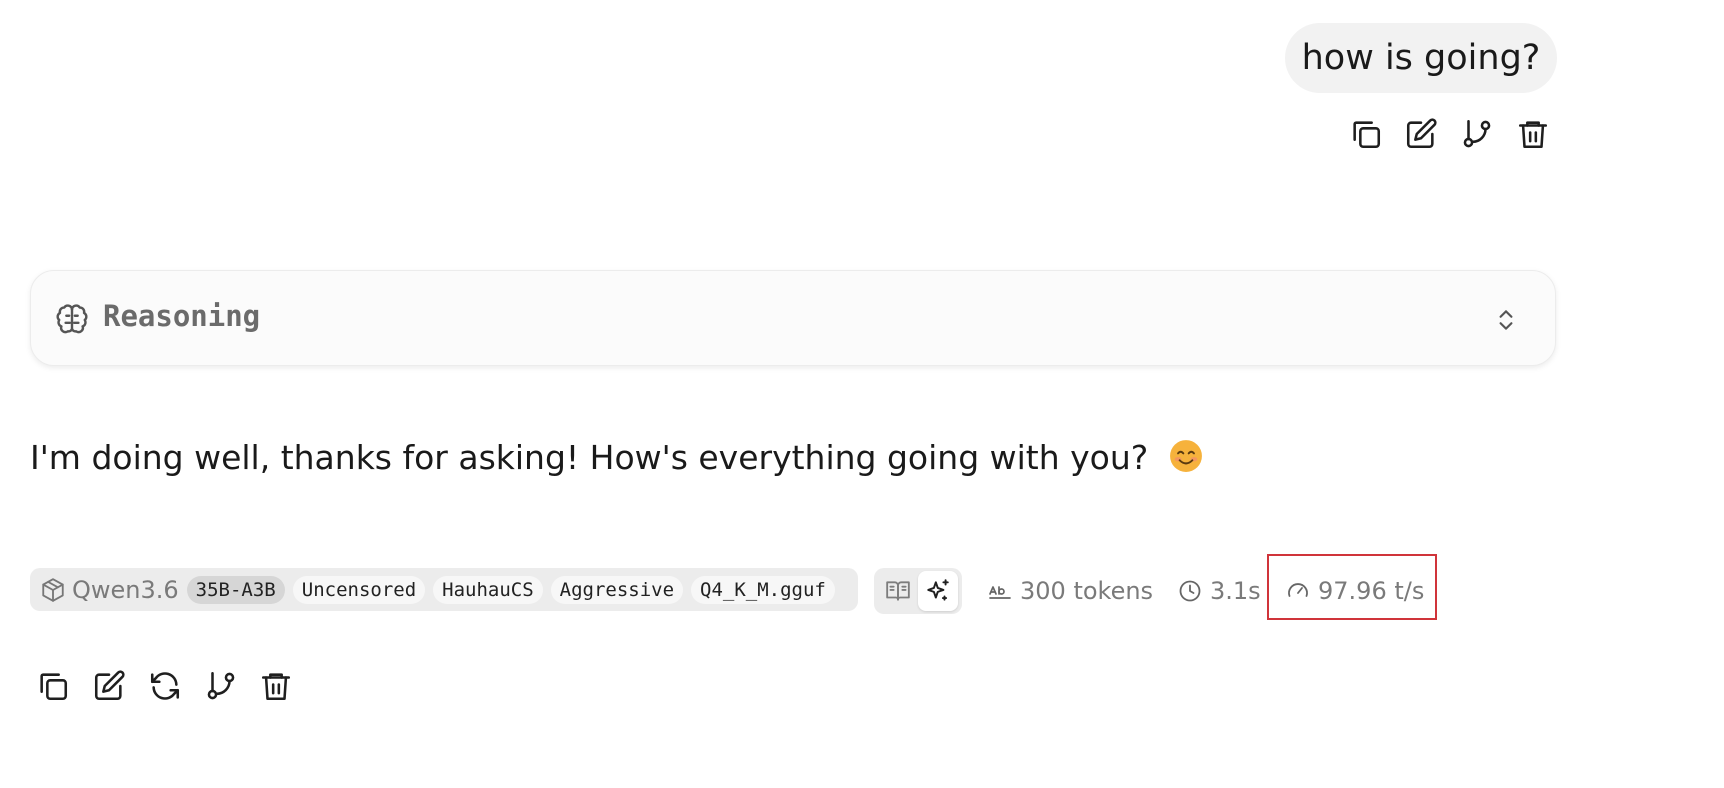 The image size is (1724, 788). What do you see at coordinates (359, 589) in the screenshot?
I see `model-tag: Uncensored` at bounding box center [359, 589].